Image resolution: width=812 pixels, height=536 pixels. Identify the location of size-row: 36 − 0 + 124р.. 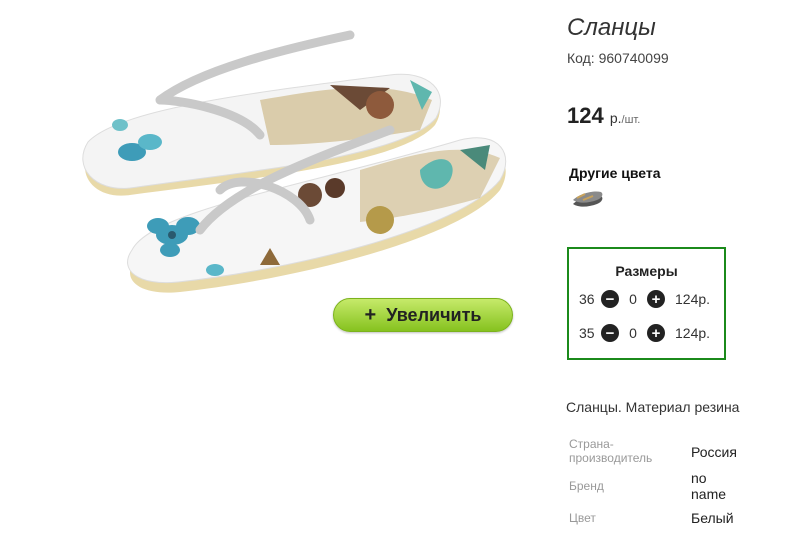
(644, 299).